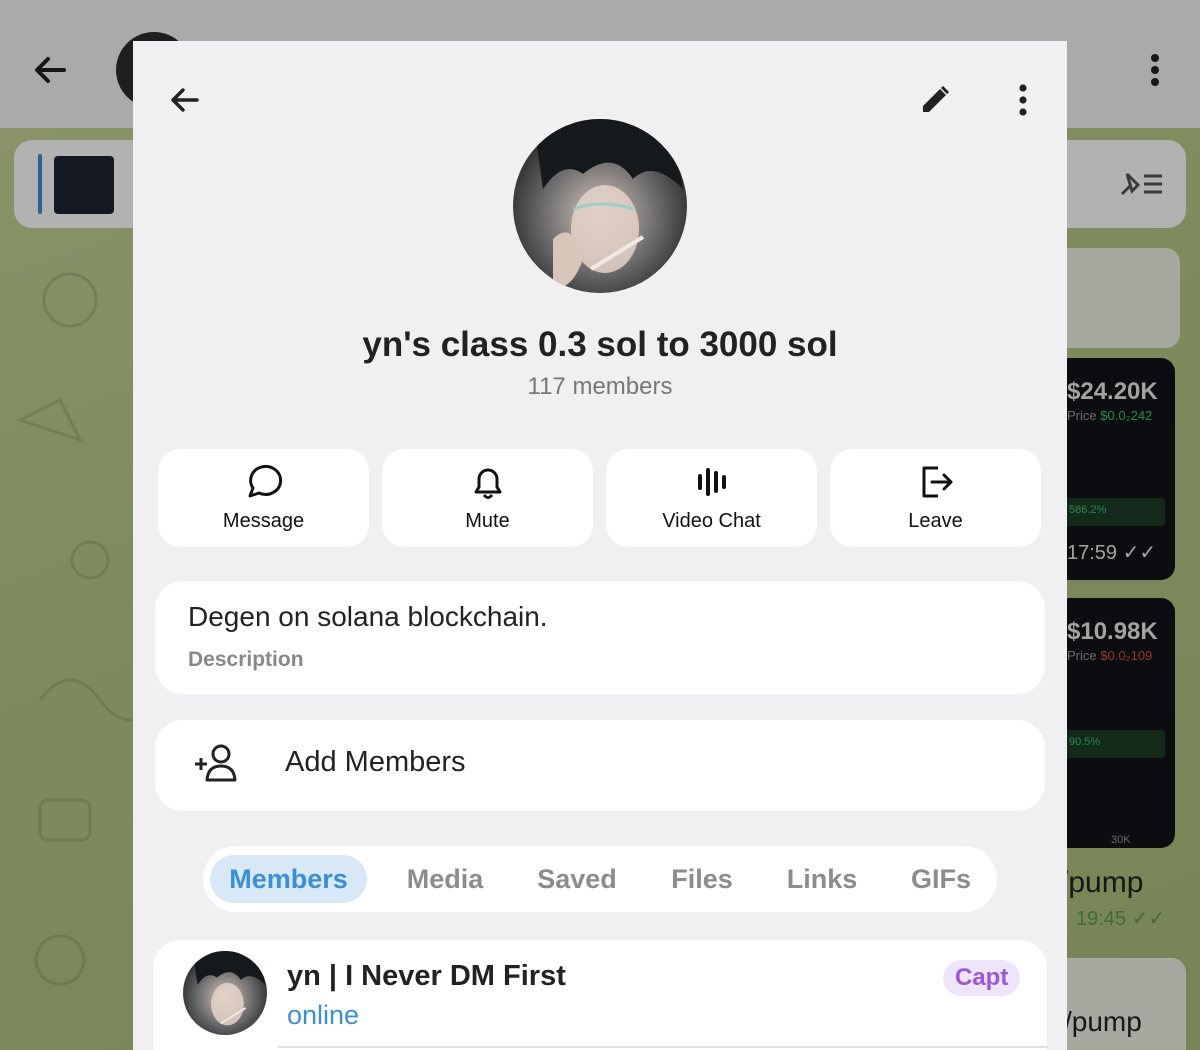 The image size is (1200, 1050). I want to click on add-member-icon, so click(216, 766).